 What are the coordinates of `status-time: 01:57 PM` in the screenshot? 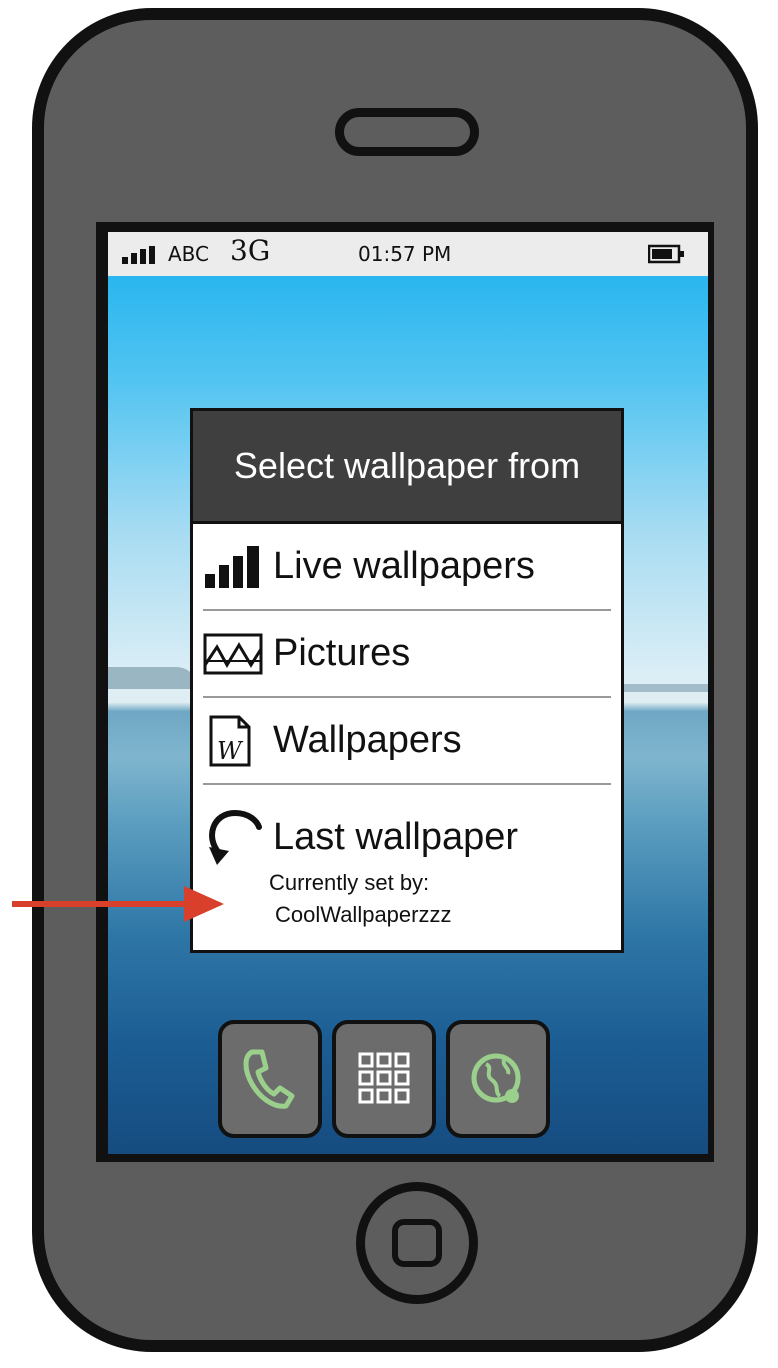 It's located at (405, 254).